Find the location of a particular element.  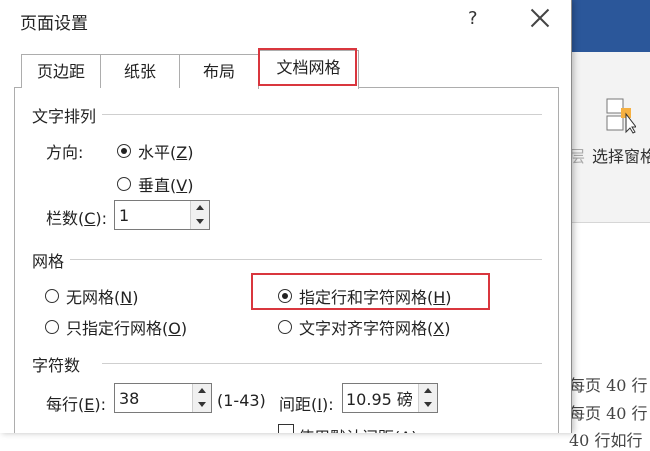

radio-snap-to-char-grid: 文字对齐字符网格(X) is located at coordinates (364, 327).